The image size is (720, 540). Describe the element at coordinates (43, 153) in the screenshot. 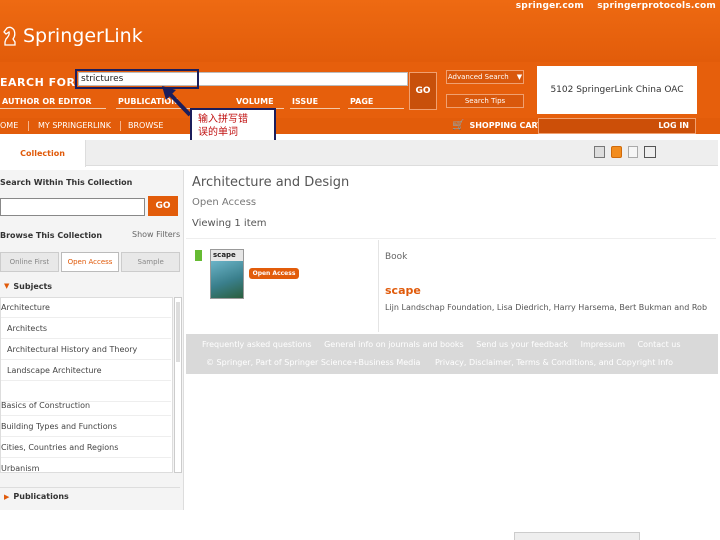

I see `tab-collection: Collection` at that location.